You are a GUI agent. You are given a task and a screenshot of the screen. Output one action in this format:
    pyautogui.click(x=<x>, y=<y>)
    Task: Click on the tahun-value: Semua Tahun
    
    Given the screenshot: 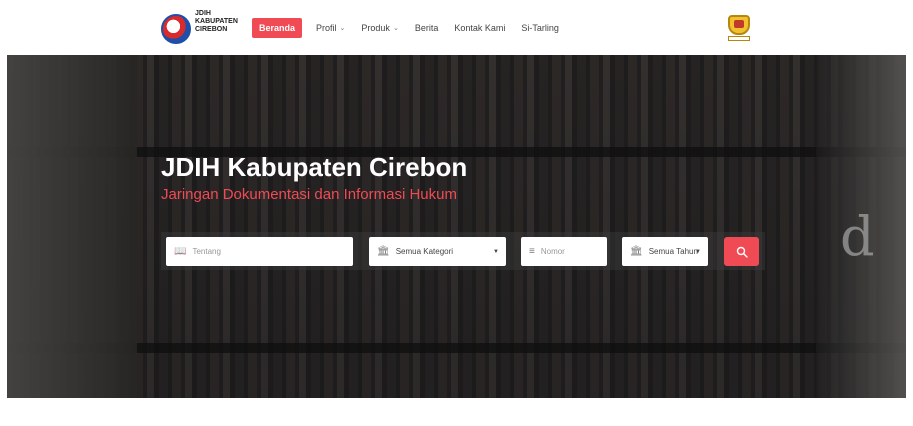 What is the action you would take?
    pyautogui.click(x=673, y=251)
    